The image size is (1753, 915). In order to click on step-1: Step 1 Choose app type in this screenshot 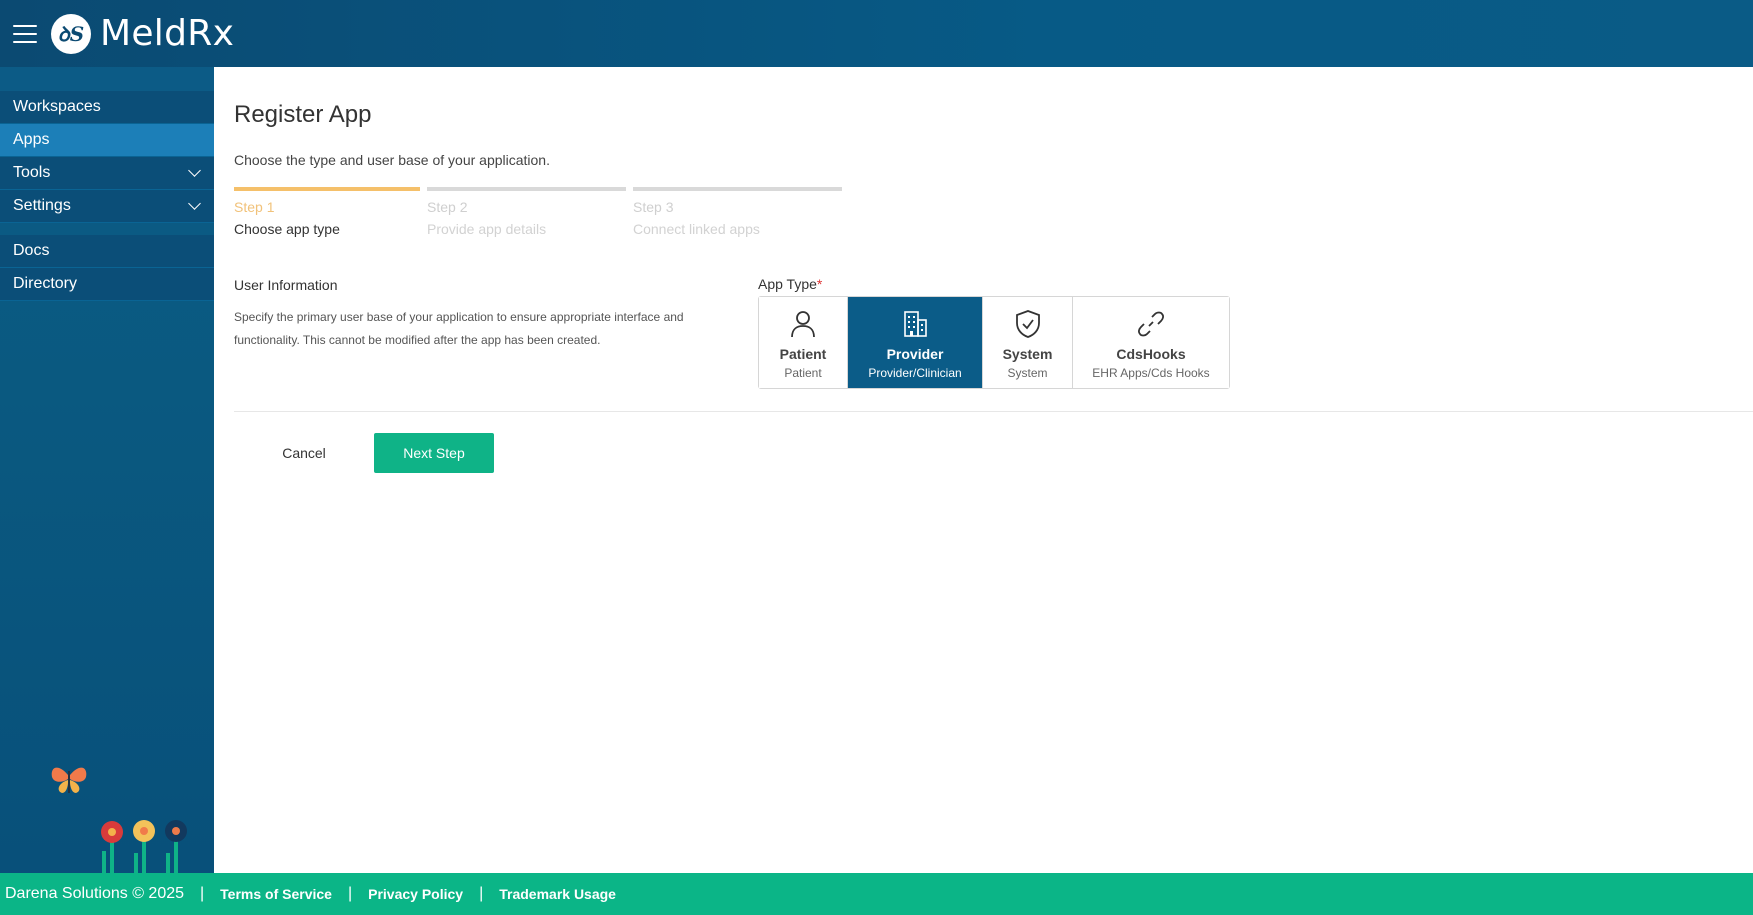, I will do `click(327, 212)`.